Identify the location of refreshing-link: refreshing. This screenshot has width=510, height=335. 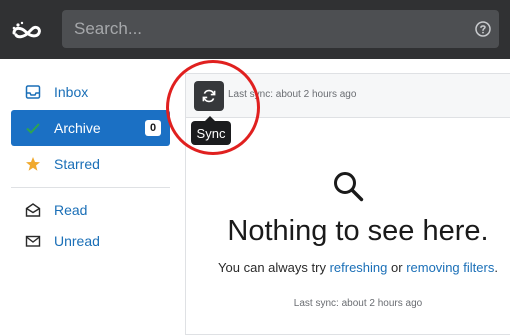
(359, 267).